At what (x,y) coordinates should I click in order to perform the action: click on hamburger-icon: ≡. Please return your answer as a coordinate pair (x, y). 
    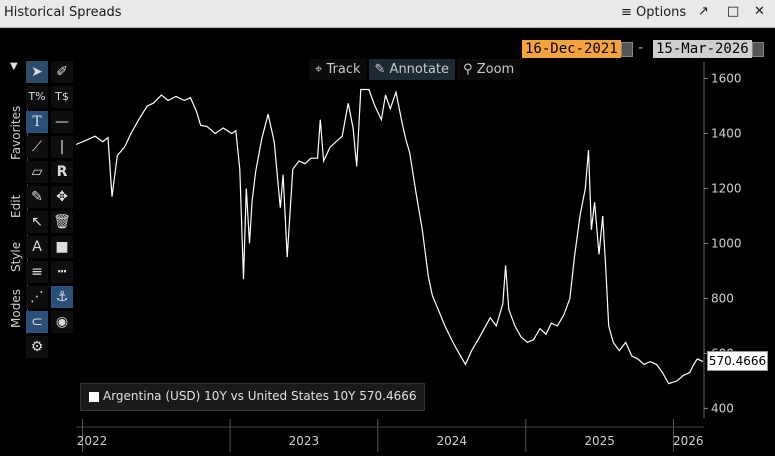
    Looking at the image, I should click on (626, 12).